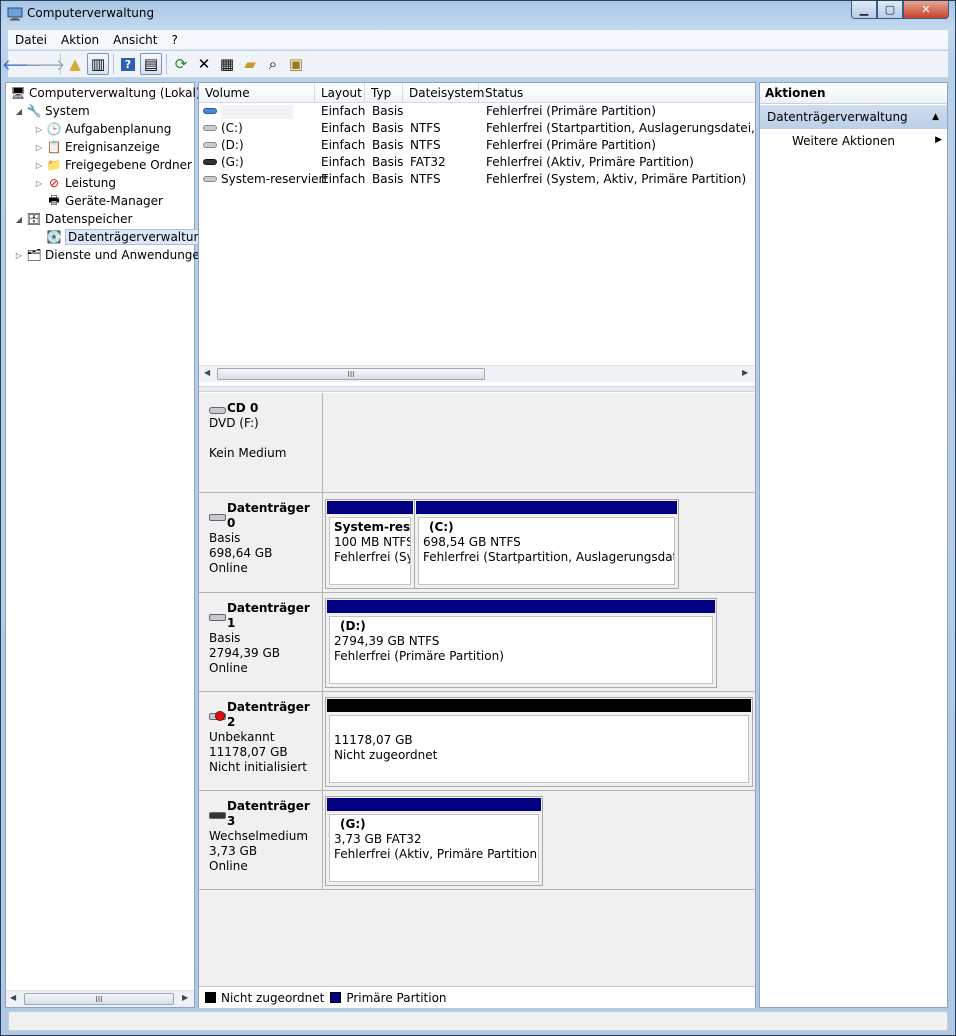  What do you see at coordinates (938, 140) in the screenshot?
I see `submenu-arrow-icon: ▶` at bounding box center [938, 140].